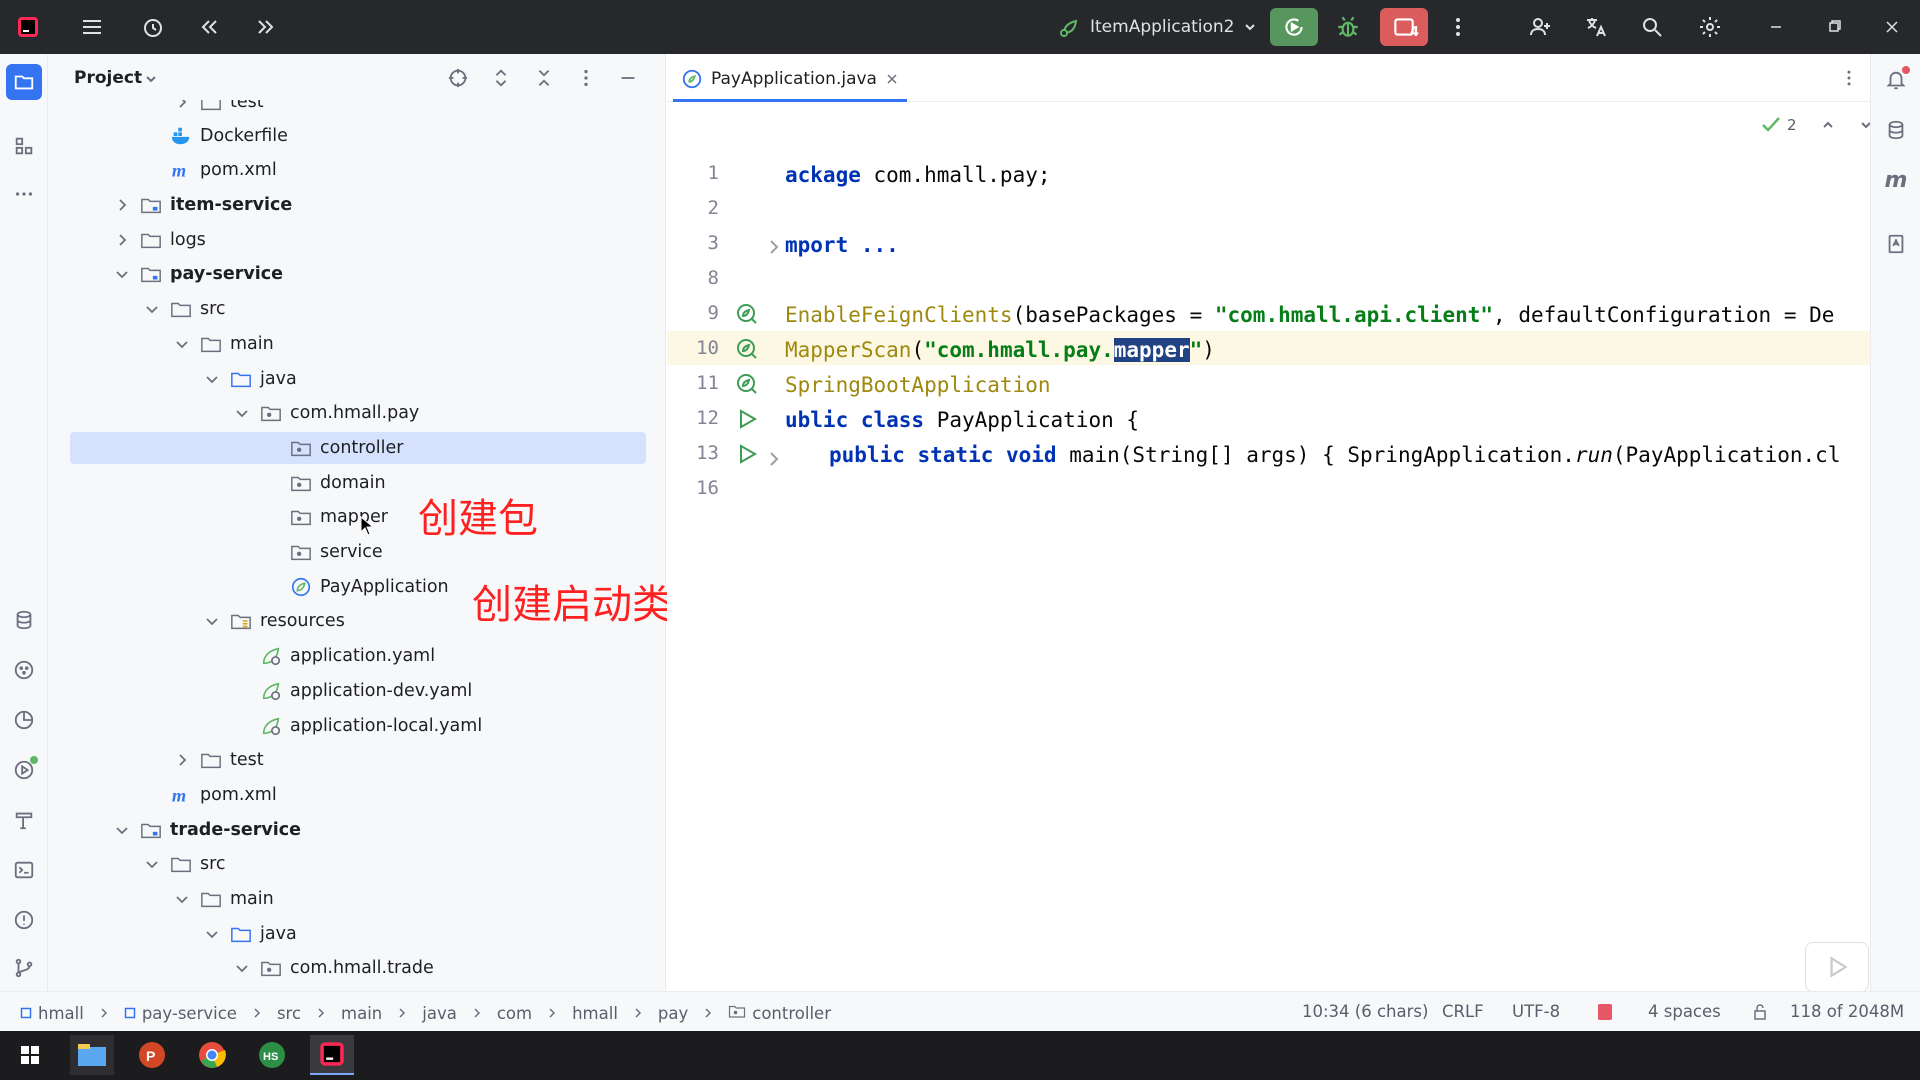 The width and height of the screenshot is (1920, 1080). Describe the element at coordinates (24, 670) in the screenshot. I see `services-tool-icon` at that location.